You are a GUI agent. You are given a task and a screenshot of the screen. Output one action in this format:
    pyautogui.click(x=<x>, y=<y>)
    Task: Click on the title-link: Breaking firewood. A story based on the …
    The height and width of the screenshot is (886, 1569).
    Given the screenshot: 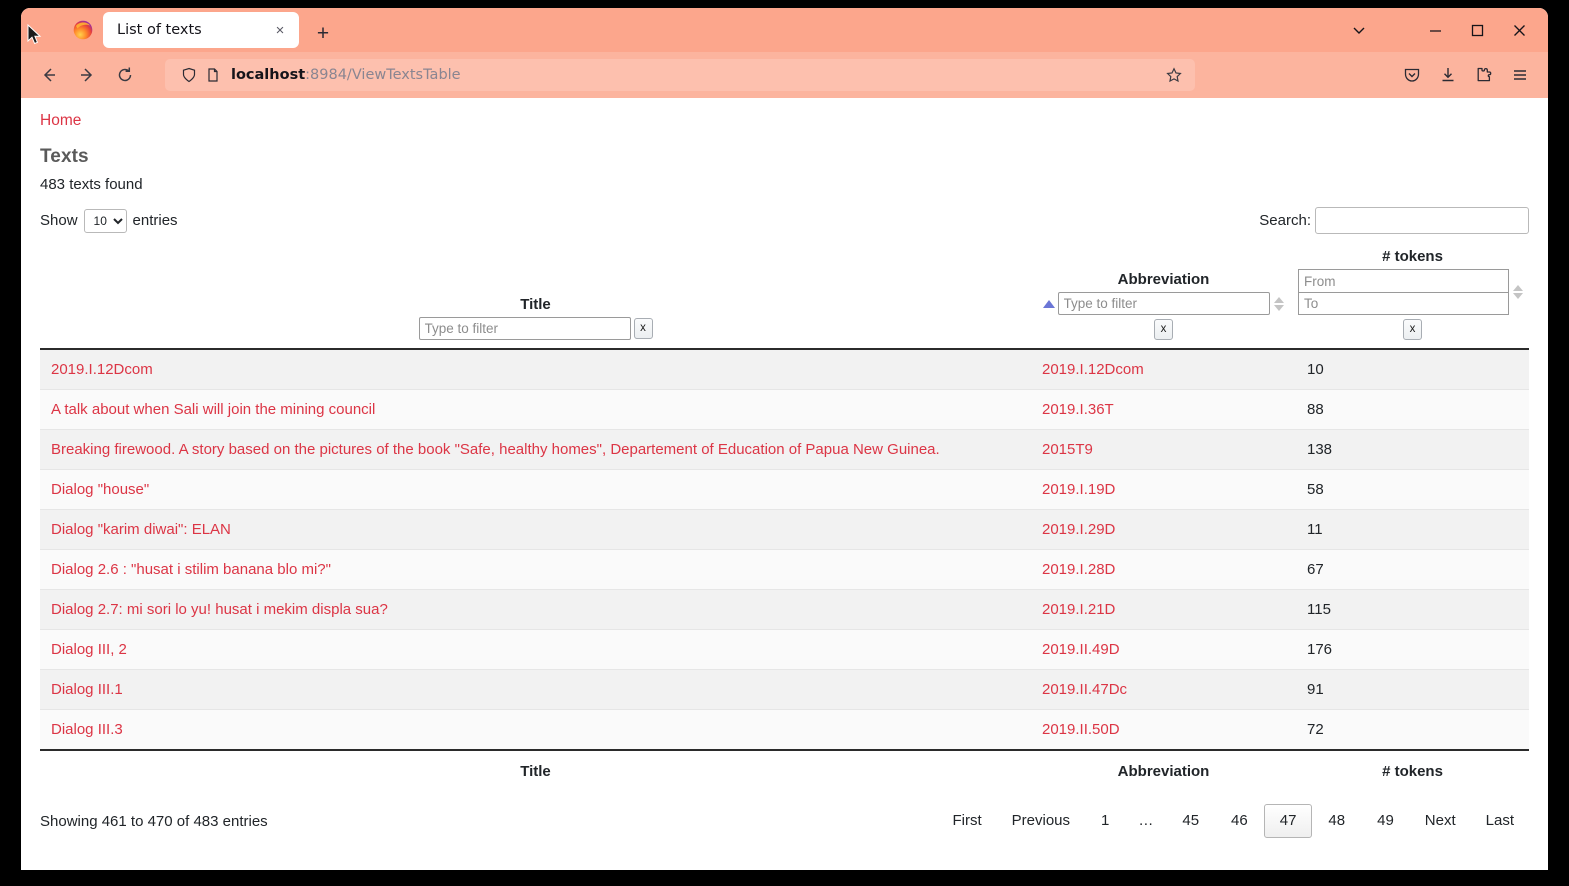 What is the action you would take?
    pyautogui.click(x=495, y=449)
    